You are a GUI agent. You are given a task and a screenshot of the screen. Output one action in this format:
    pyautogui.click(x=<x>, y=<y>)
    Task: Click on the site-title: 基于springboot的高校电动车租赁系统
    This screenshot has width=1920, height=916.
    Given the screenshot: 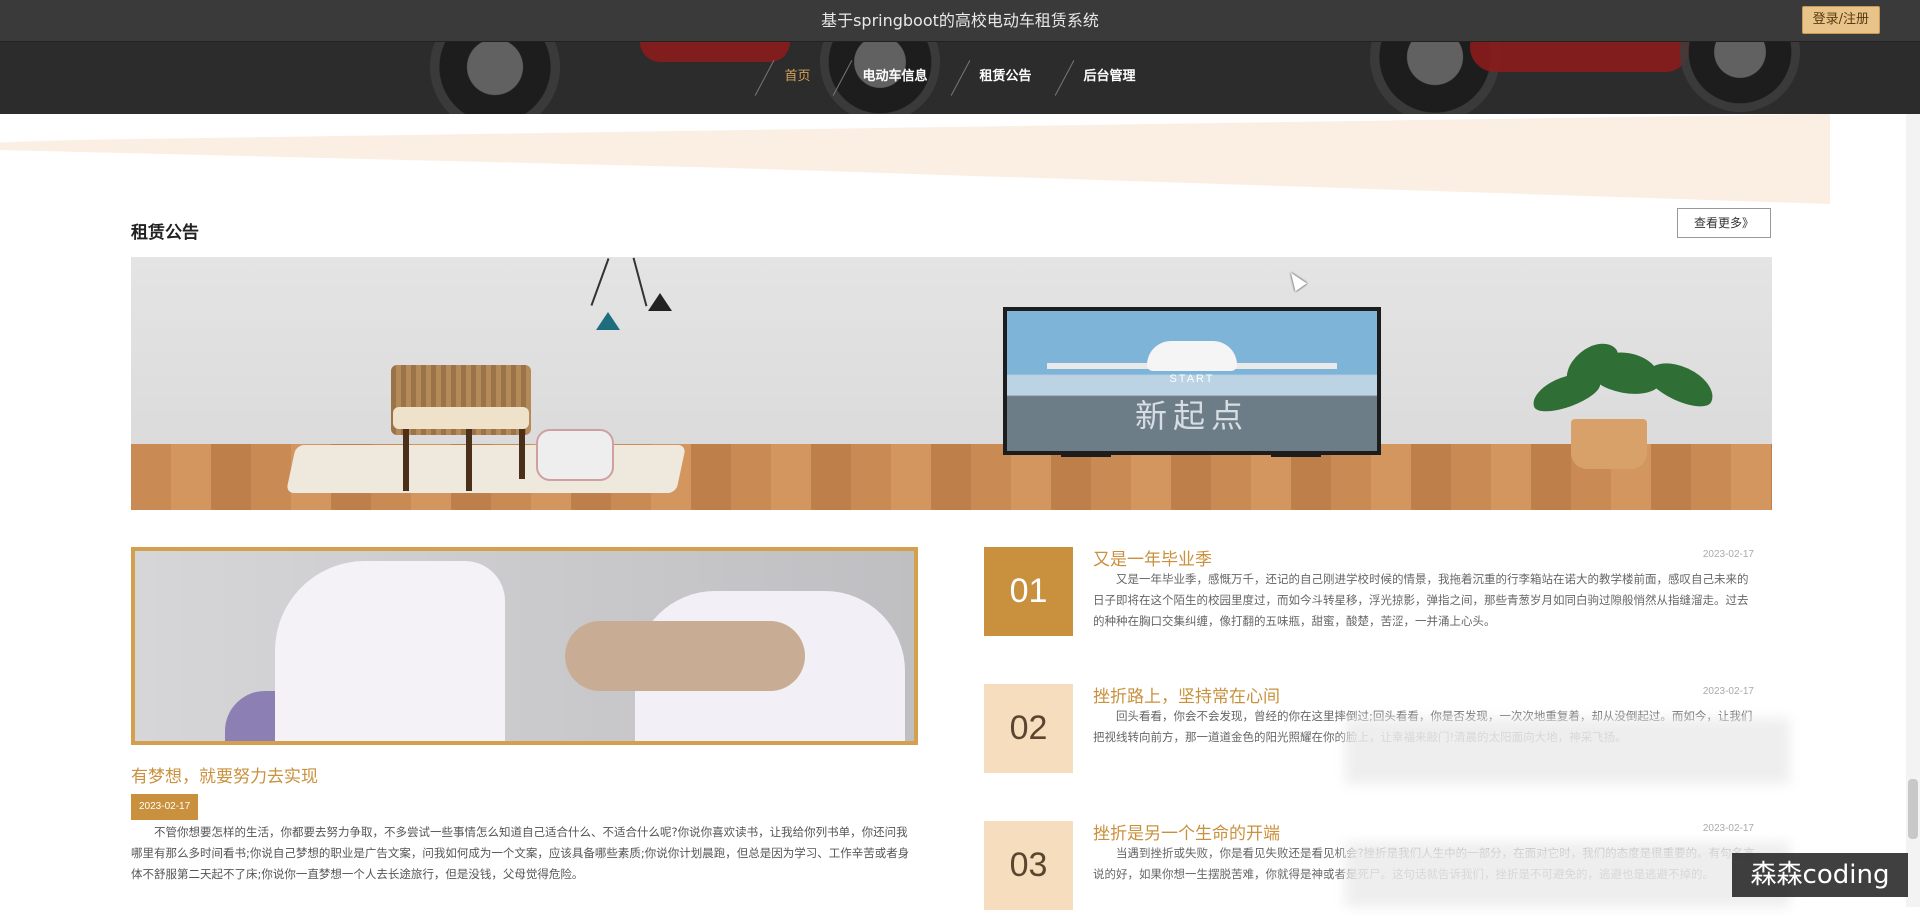 What is the action you would take?
    pyautogui.click(x=960, y=20)
    